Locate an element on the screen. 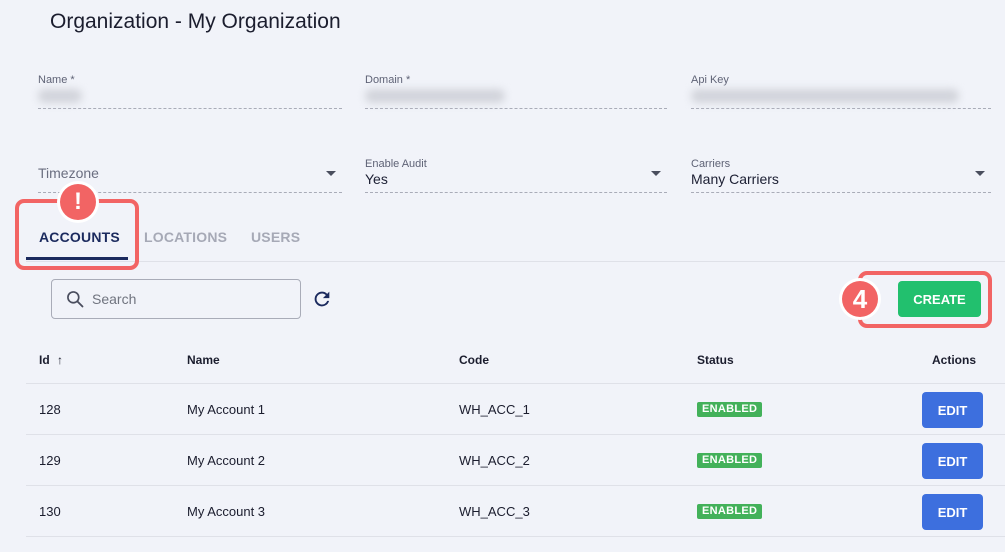 This screenshot has width=1005, height=552. table-header: Id ↑ Name Code Status Actions is located at coordinates (515, 361).